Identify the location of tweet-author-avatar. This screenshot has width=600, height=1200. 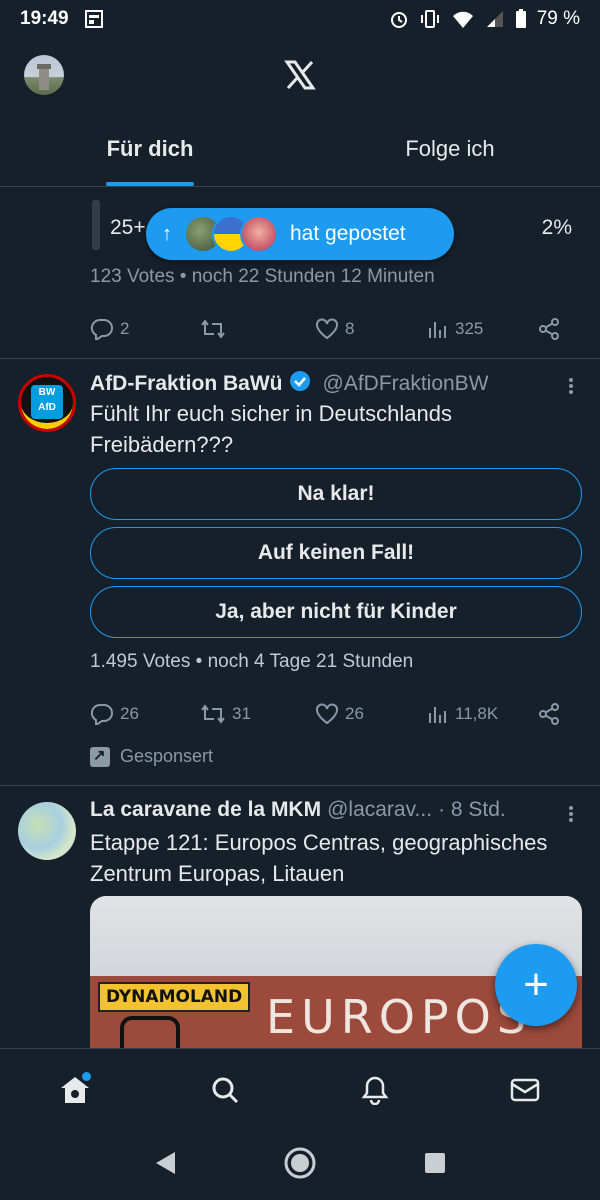
(47, 831).